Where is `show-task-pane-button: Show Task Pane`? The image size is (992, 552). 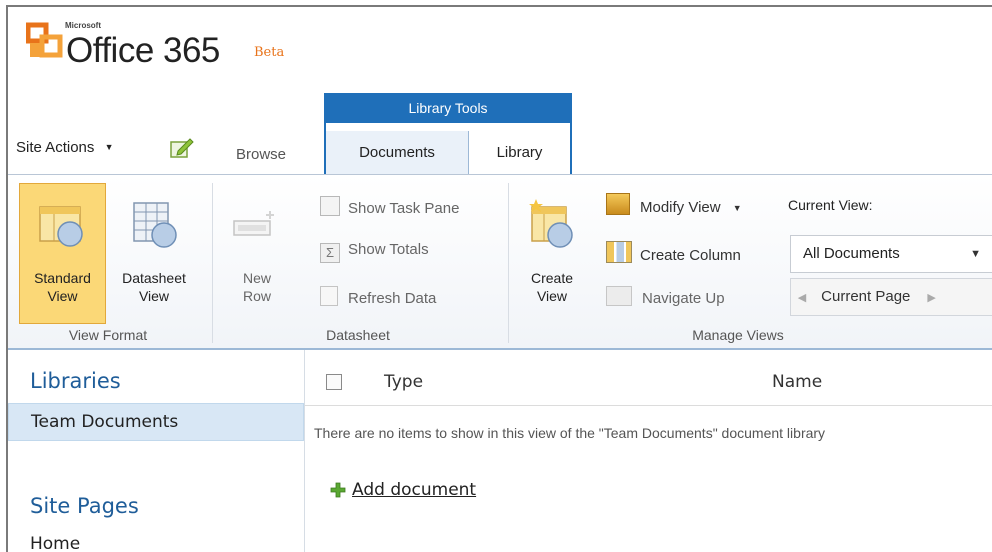 show-task-pane-button: Show Task Pane is located at coordinates (389, 206).